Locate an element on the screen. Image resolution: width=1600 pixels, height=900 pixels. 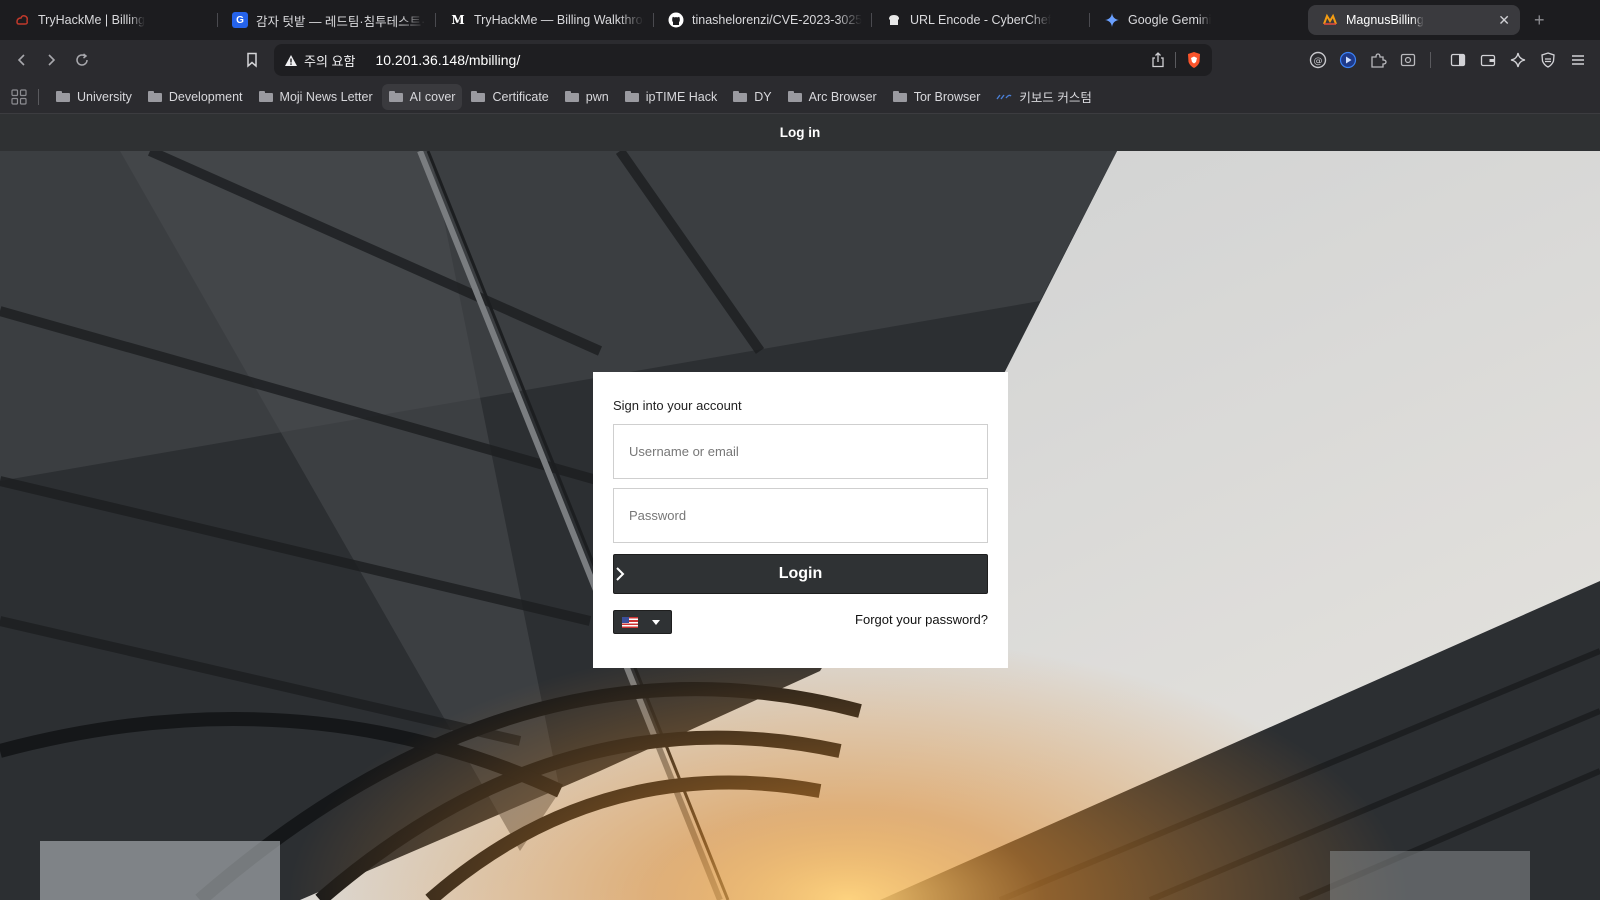
tab-title: 감자 텃밭 — 레드팀·침투테스트·DF is located at coordinates (341, 21).